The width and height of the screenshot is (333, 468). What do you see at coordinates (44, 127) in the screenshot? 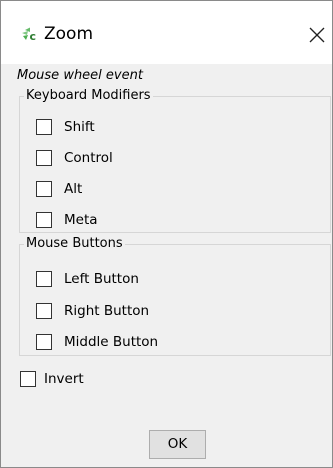
I see `shift-checkbox` at bounding box center [44, 127].